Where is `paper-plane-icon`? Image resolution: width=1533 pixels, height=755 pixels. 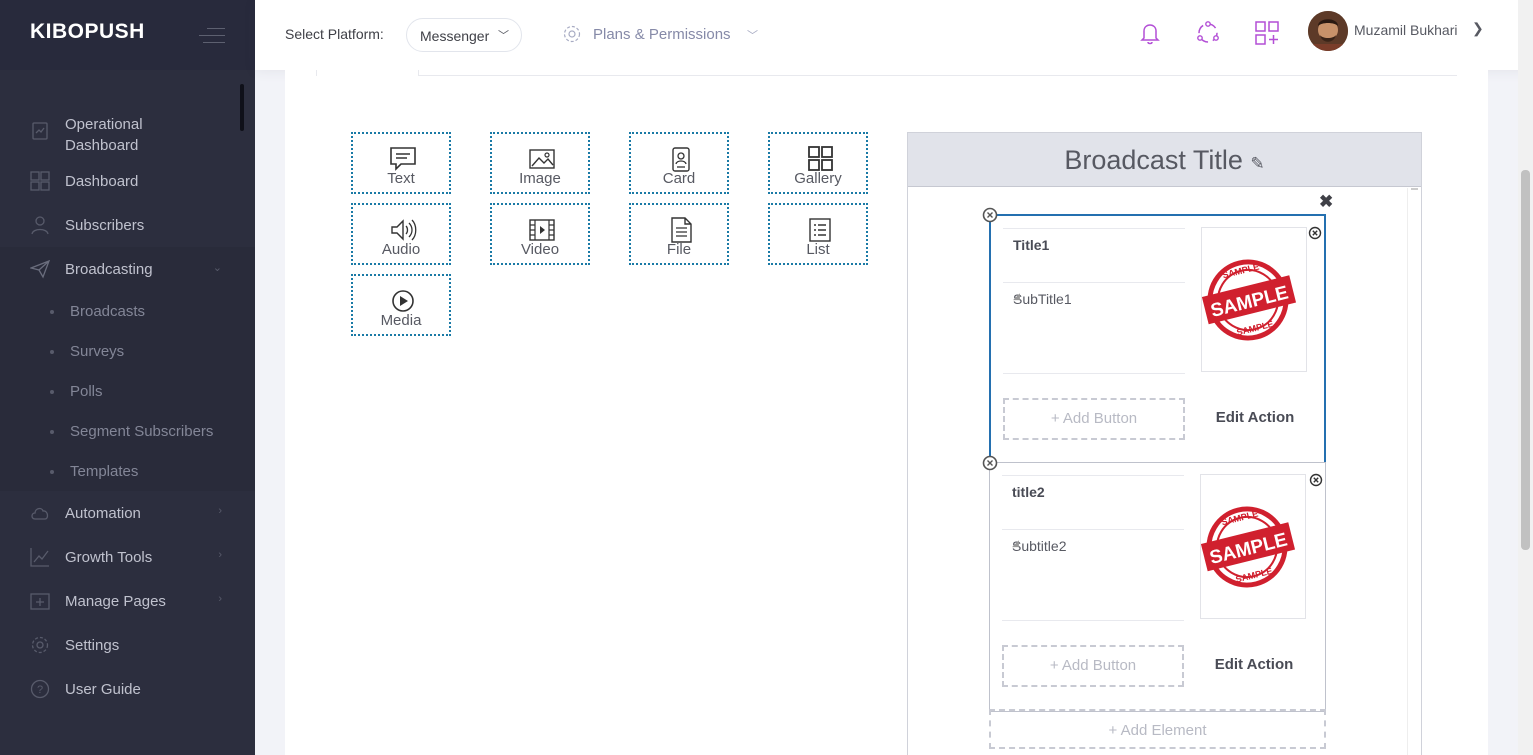 paper-plane-icon is located at coordinates (40, 269).